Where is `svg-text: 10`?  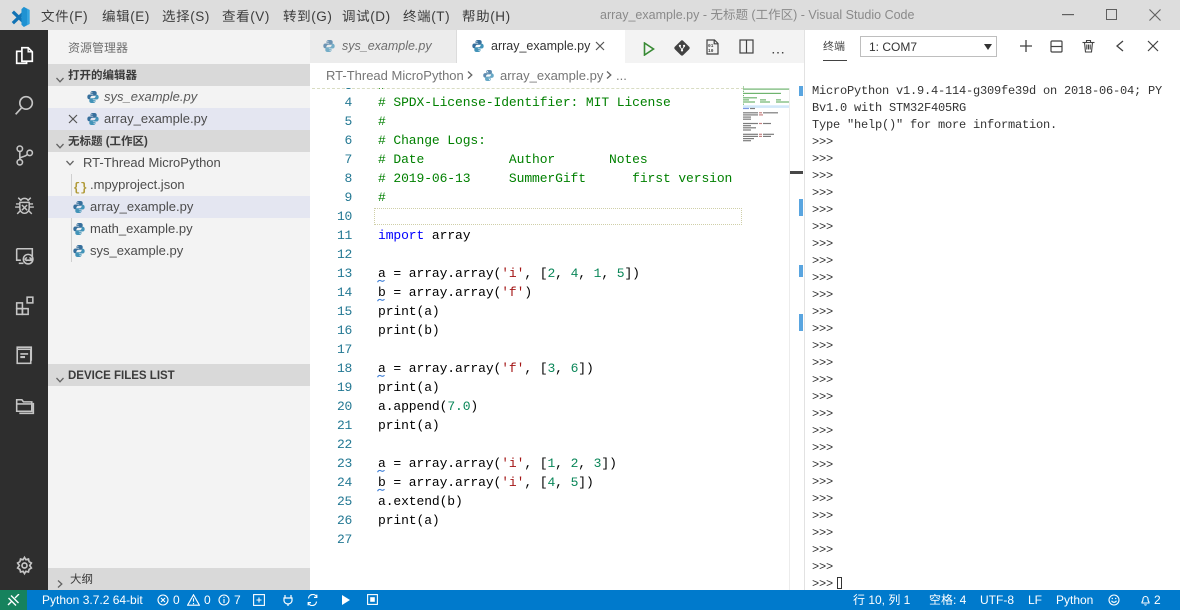
svg-text: 10 is located at coordinates (711, 51).